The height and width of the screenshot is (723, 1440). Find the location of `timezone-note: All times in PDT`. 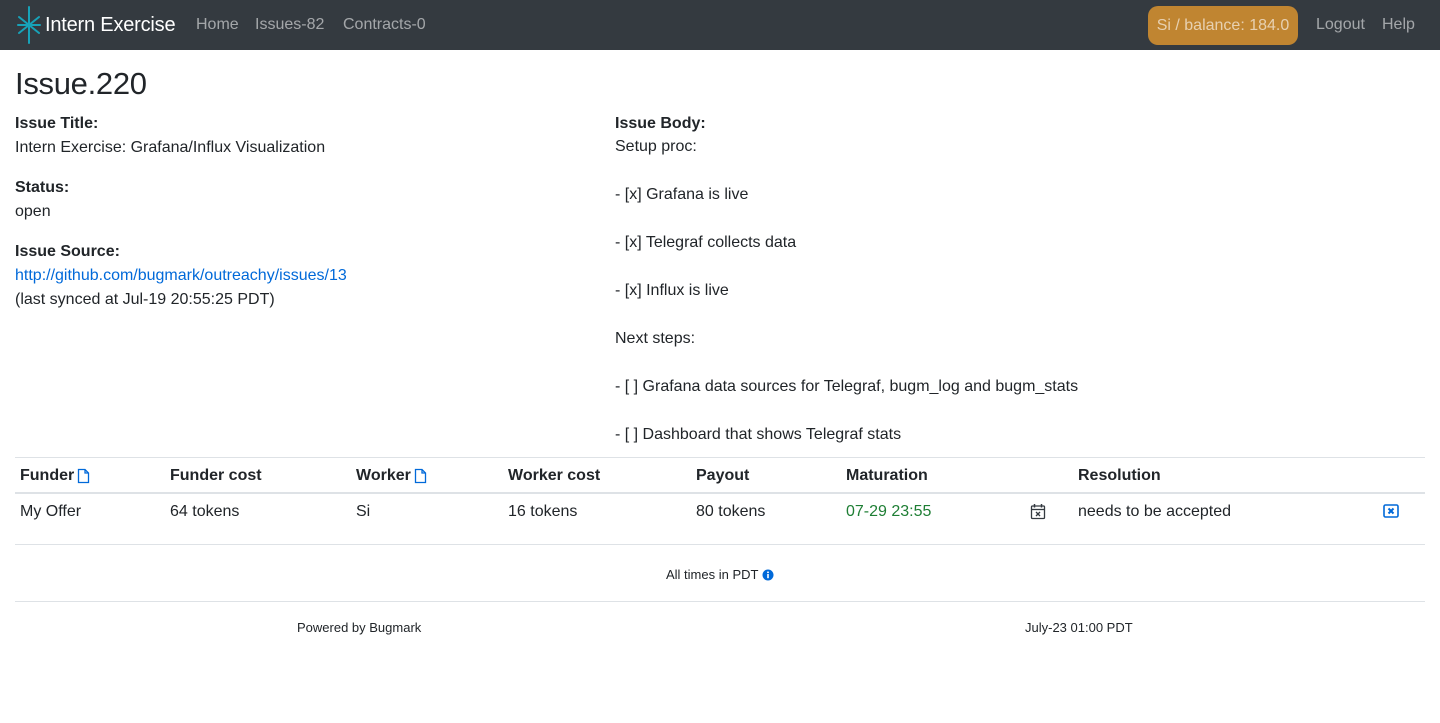

timezone-note: All times in PDT is located at coordinates (720, 575).